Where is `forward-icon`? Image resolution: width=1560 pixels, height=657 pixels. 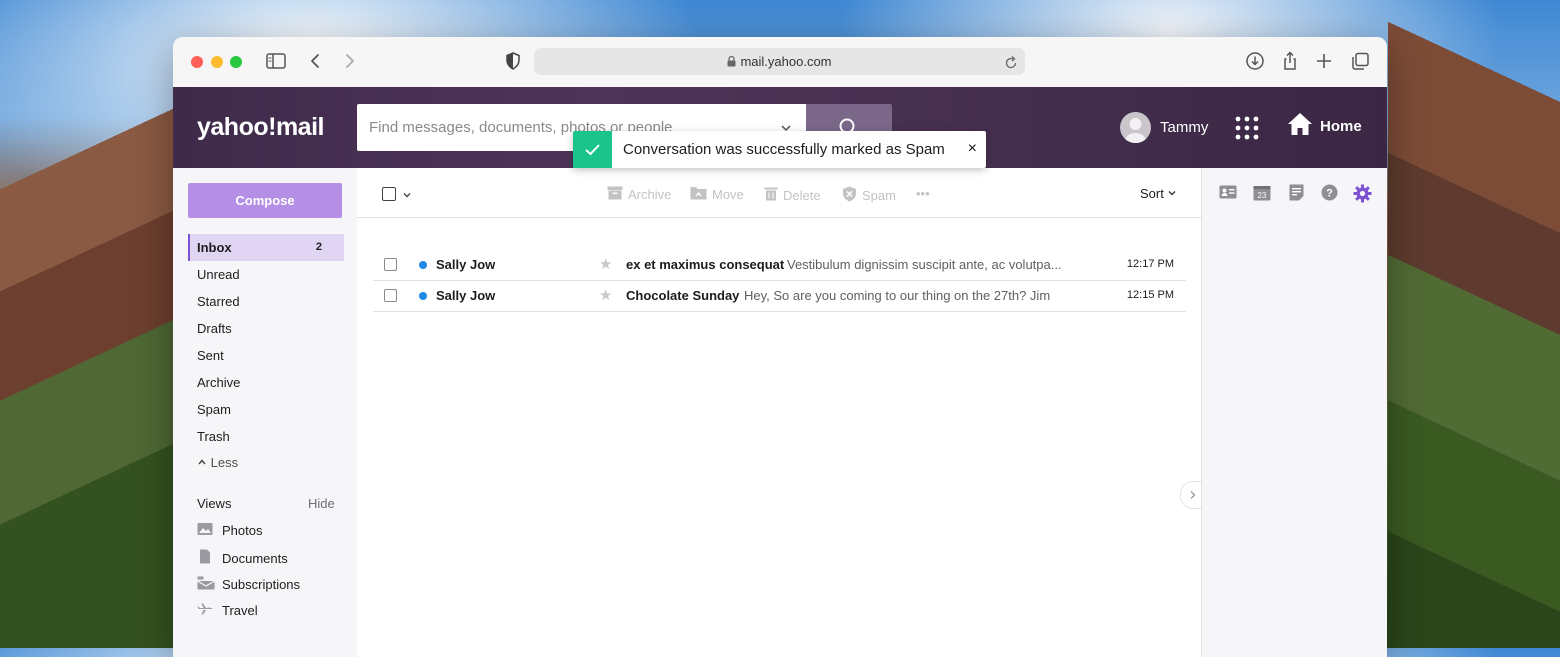
forward-icon is located at coordinates (350, 62).